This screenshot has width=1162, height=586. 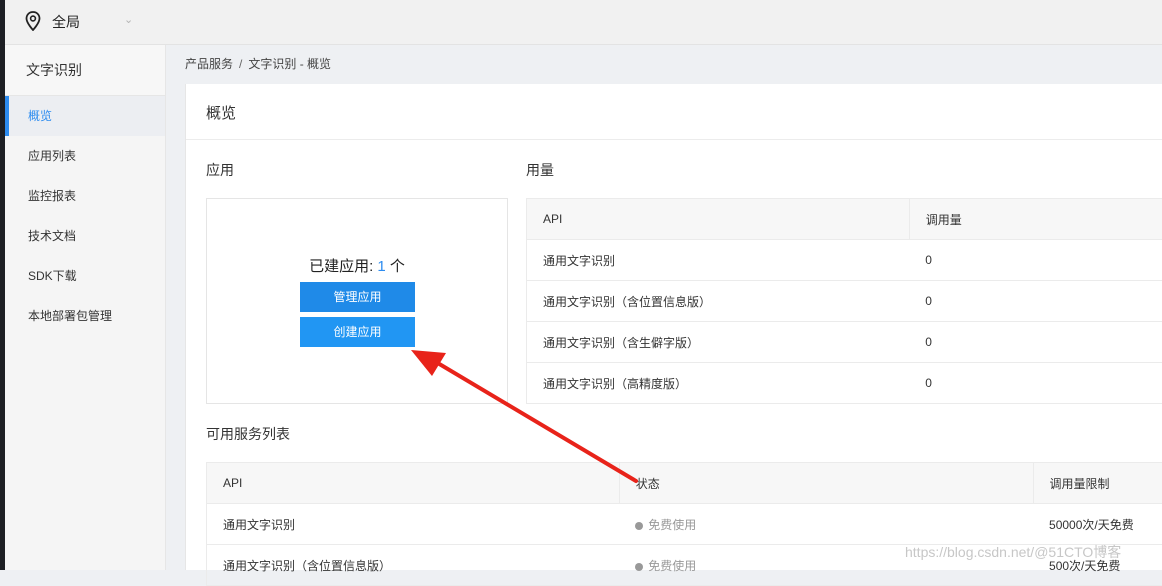 I want to click on sidebar-item-app-list: 应用列表, so click(x=85, y=156).